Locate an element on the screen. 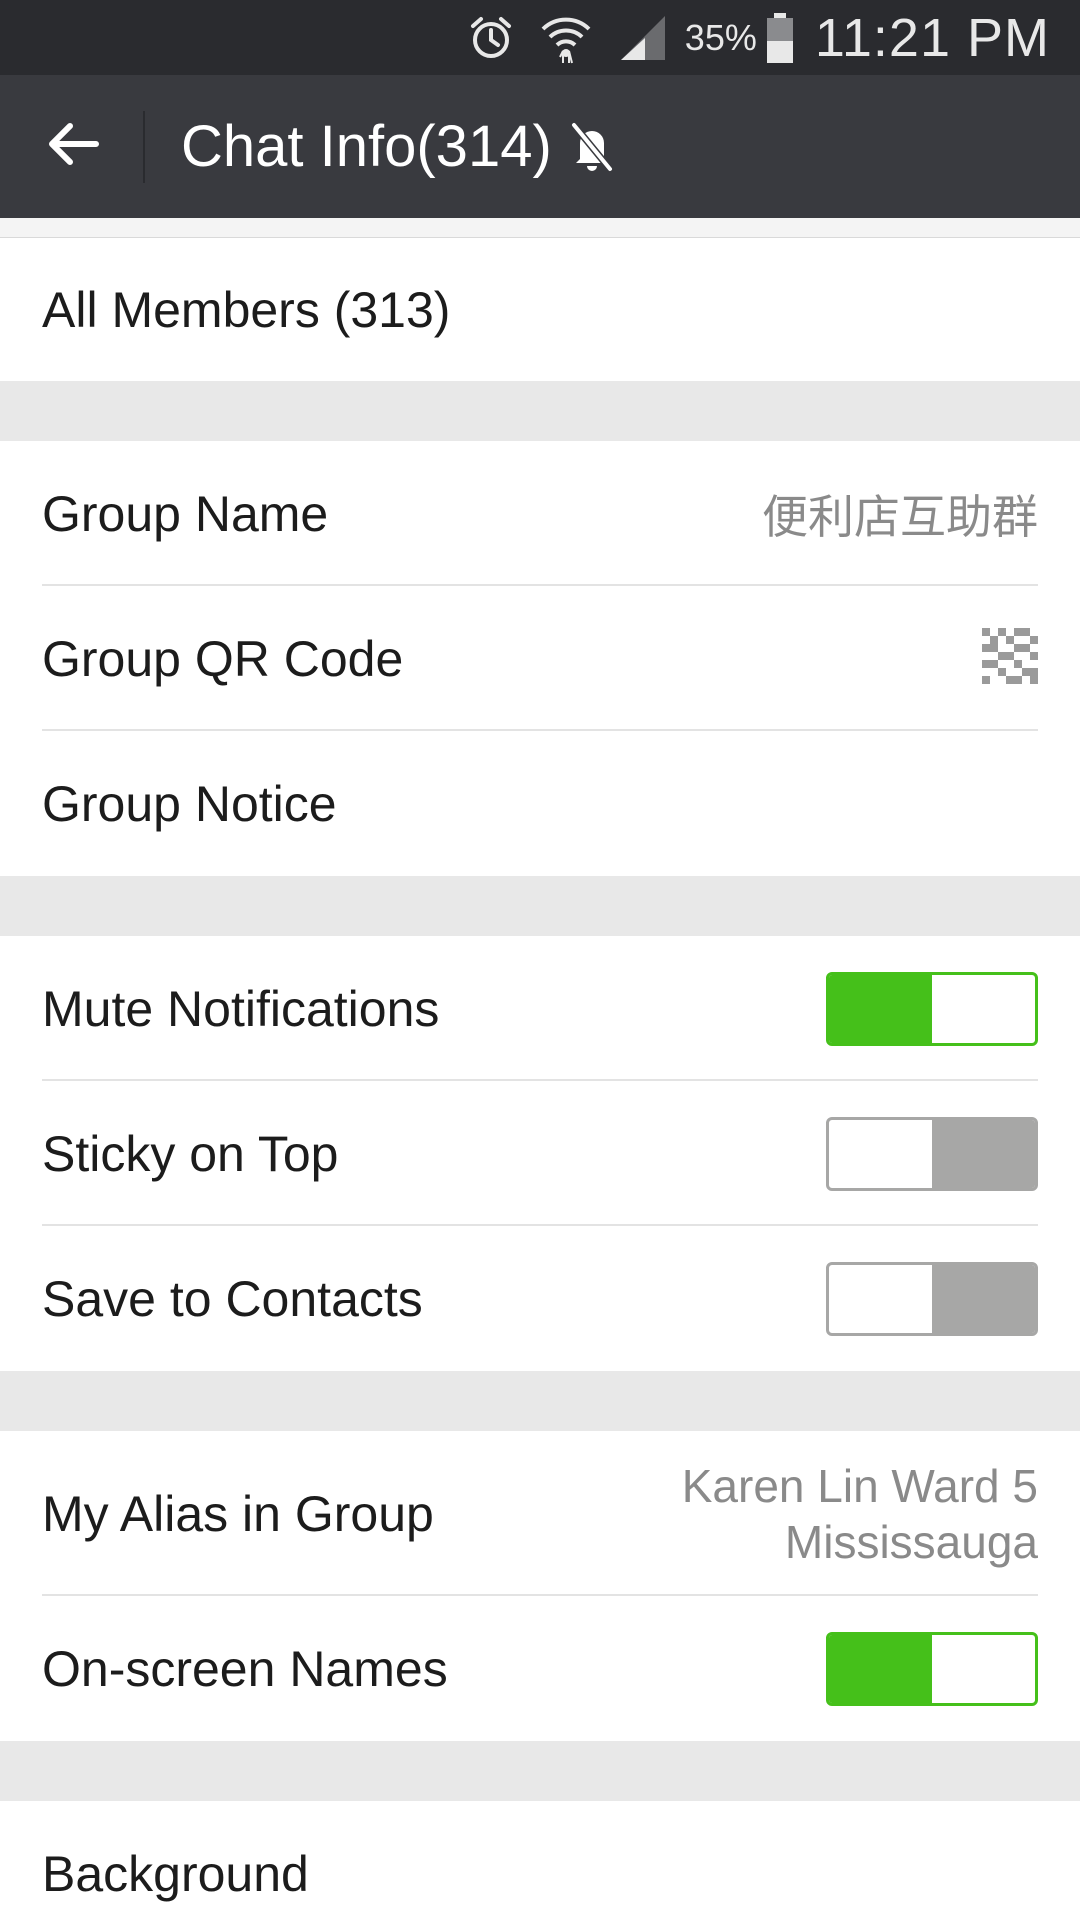  background-label: Background is located at coordinates (175, 1873).